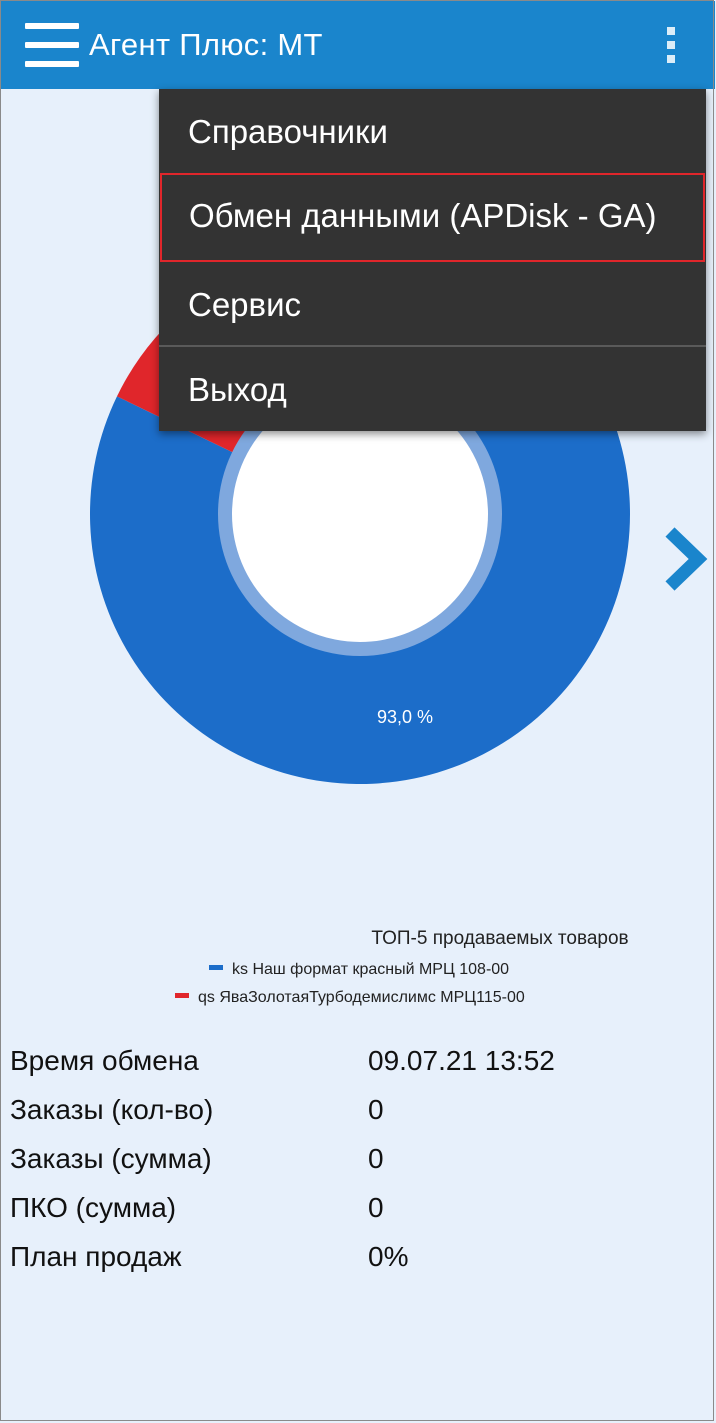 The width and height of the screenshot is (716, 1423). I want to click on stat-value: 09.07.21 13:52, so click(461, 1060).